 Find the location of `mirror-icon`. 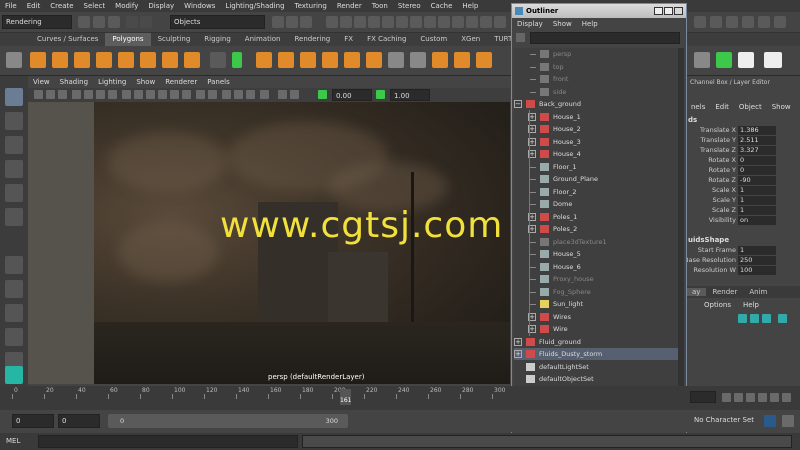

mirror-icon is located at coordinates (440, 60).